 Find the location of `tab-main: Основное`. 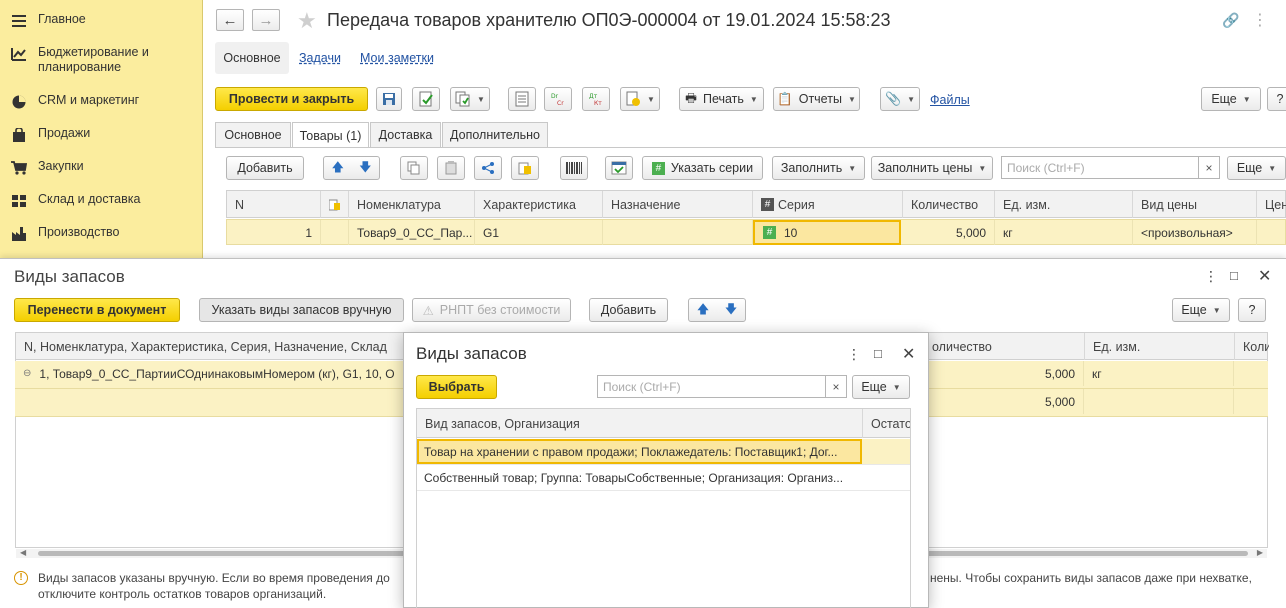

tab-main: Основное is located at coordinates (253, 134).